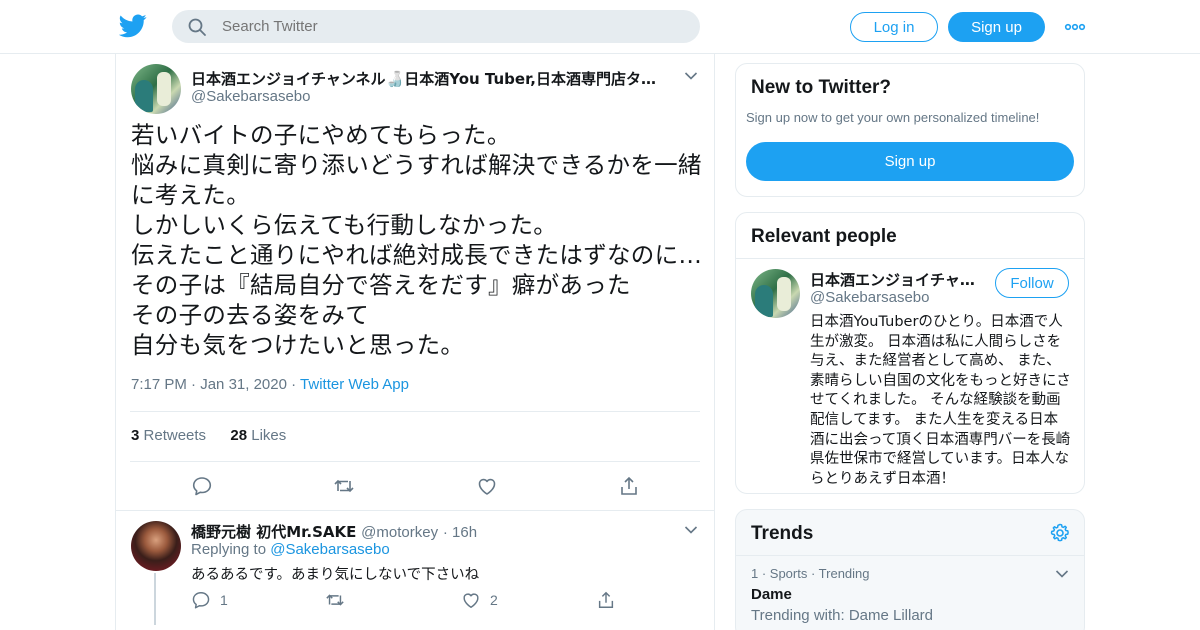 The height and width of the screenshot is (630, 1200). Describe the element at coordinates (1075, 27) in the screenshot. I see `more-dots-icon` at that location.